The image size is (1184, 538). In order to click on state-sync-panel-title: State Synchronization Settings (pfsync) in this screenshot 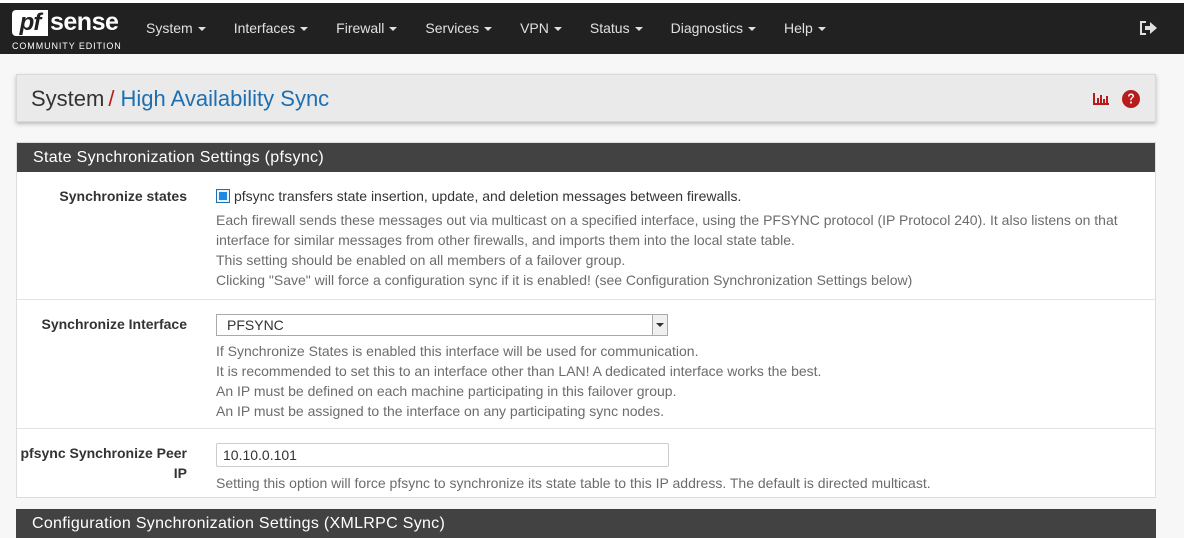, I will do `click(586, 157)`.